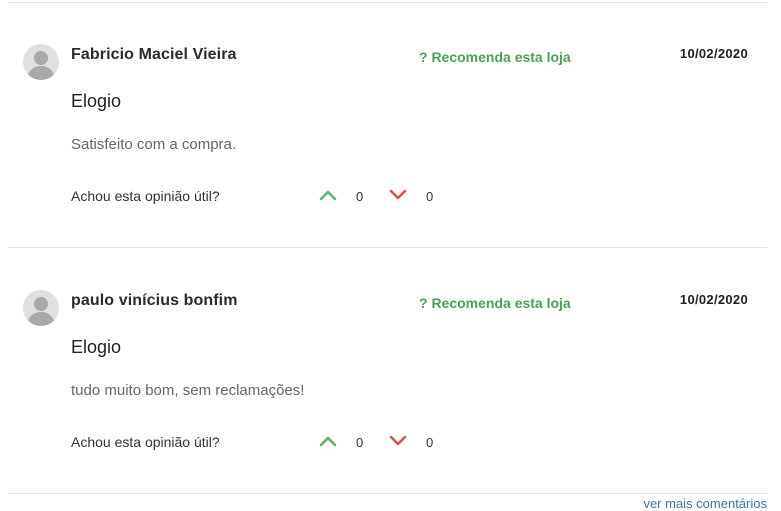  What do you see at coordinates (154, 300) in the screenshot?
I see `review-author: paulo vinícius bonfim` at bounding box center [154, 300].